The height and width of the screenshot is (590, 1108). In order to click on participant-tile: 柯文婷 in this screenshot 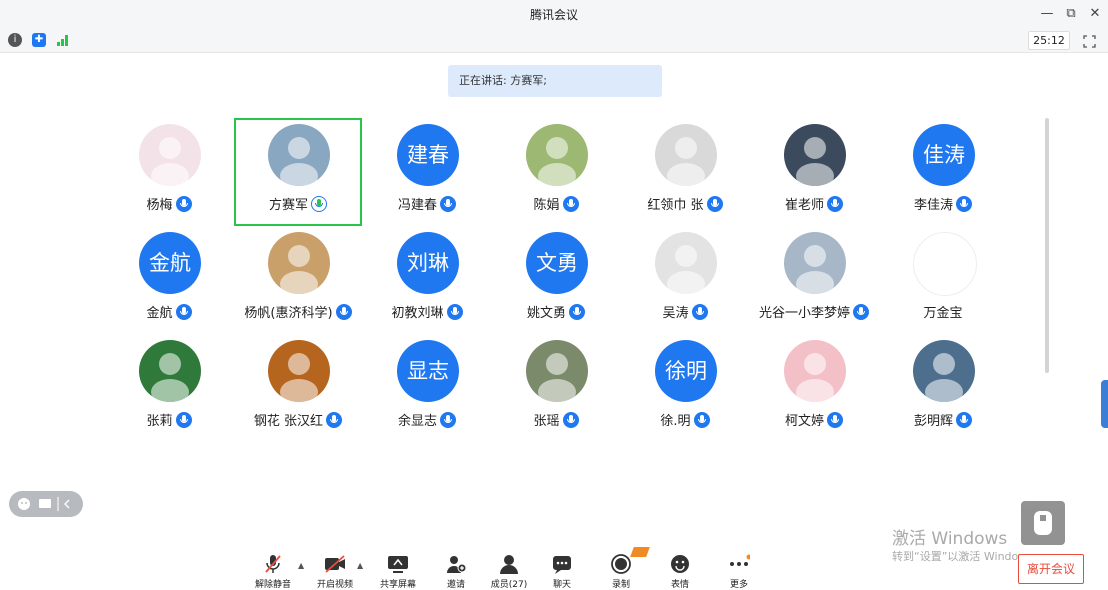, I will do `click(814, 388)`.